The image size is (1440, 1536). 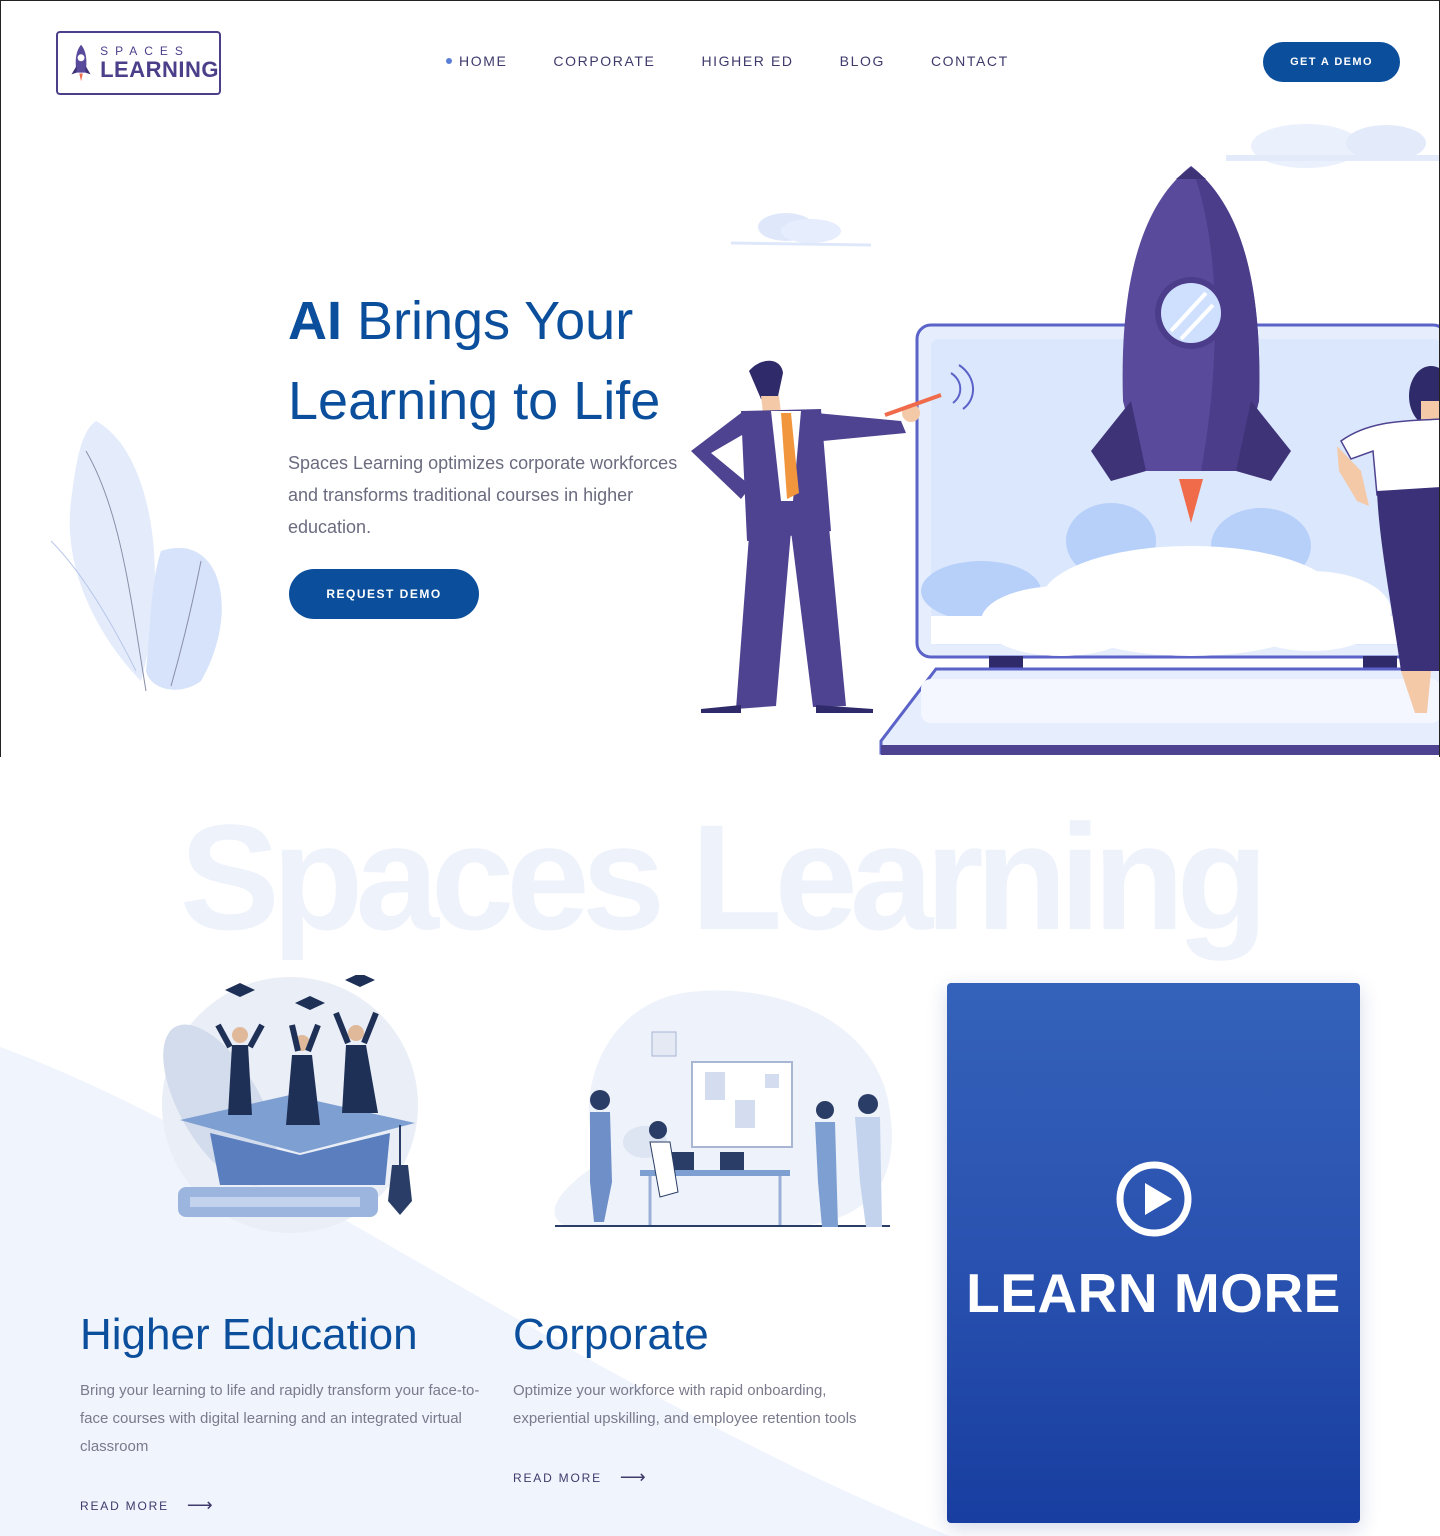 I want to click on higher-ed-read-more-link: READ MORE ⟶, so click(x=146, y=1505).